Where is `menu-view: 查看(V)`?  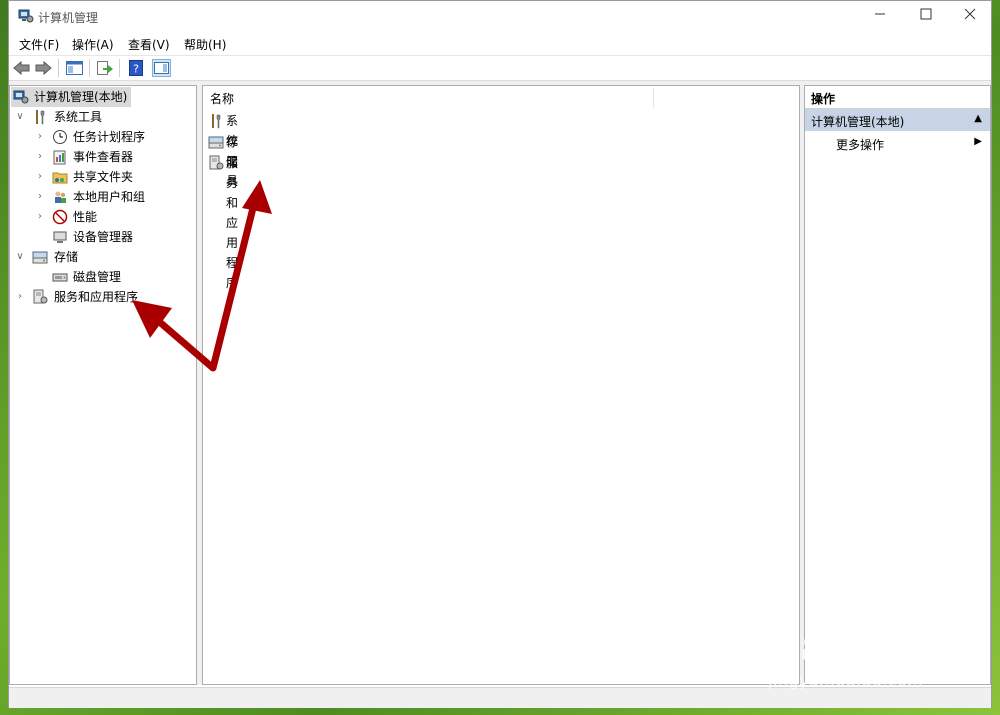 menu-view: 查看(V) is located at coordinates (149, 44).